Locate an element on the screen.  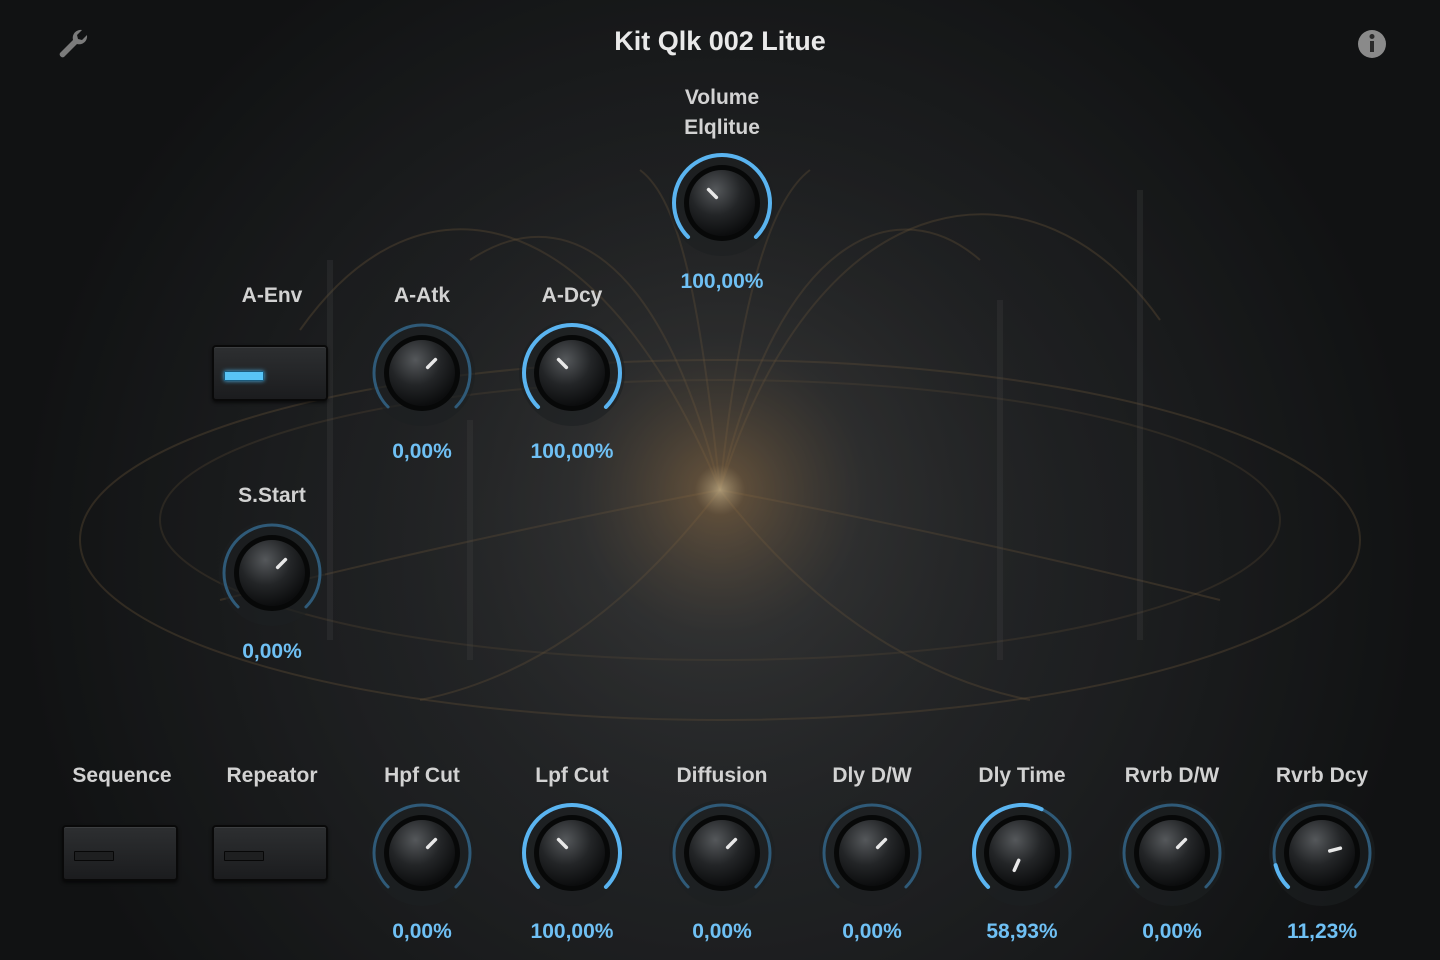
s-start-value: 0,00% is located at coordinates (272, 651).